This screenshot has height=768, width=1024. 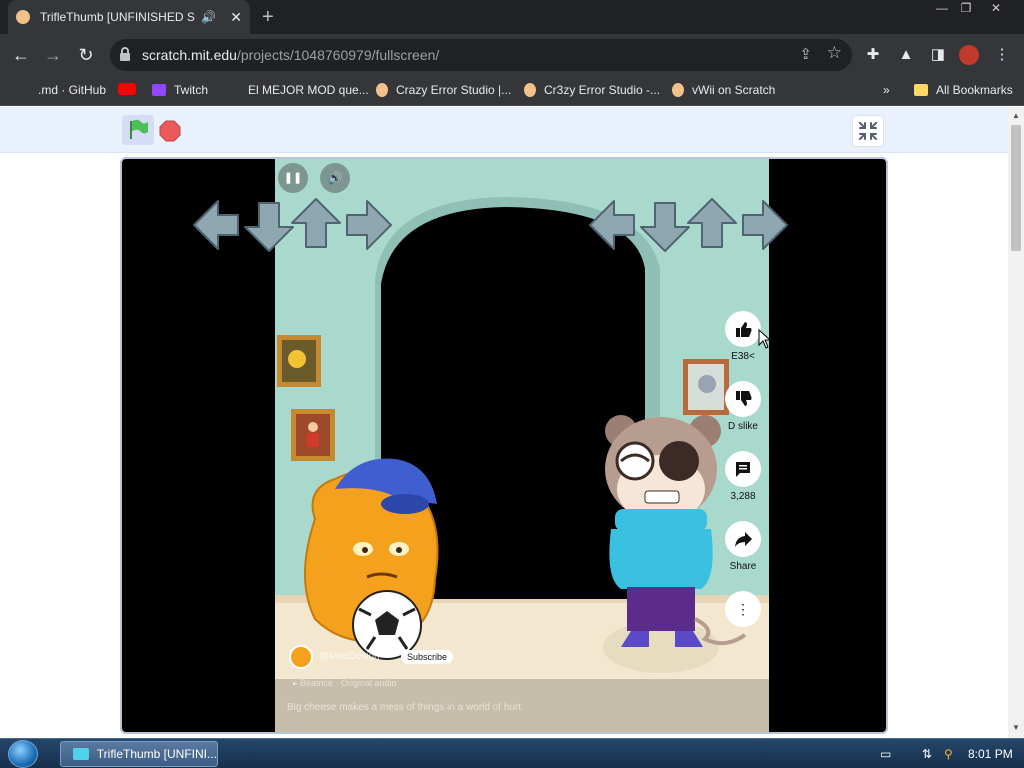 What do you see at coordinates (743, 356) in the screenshot?
I see `like-count: E38<` at bounding box center [743, 356].